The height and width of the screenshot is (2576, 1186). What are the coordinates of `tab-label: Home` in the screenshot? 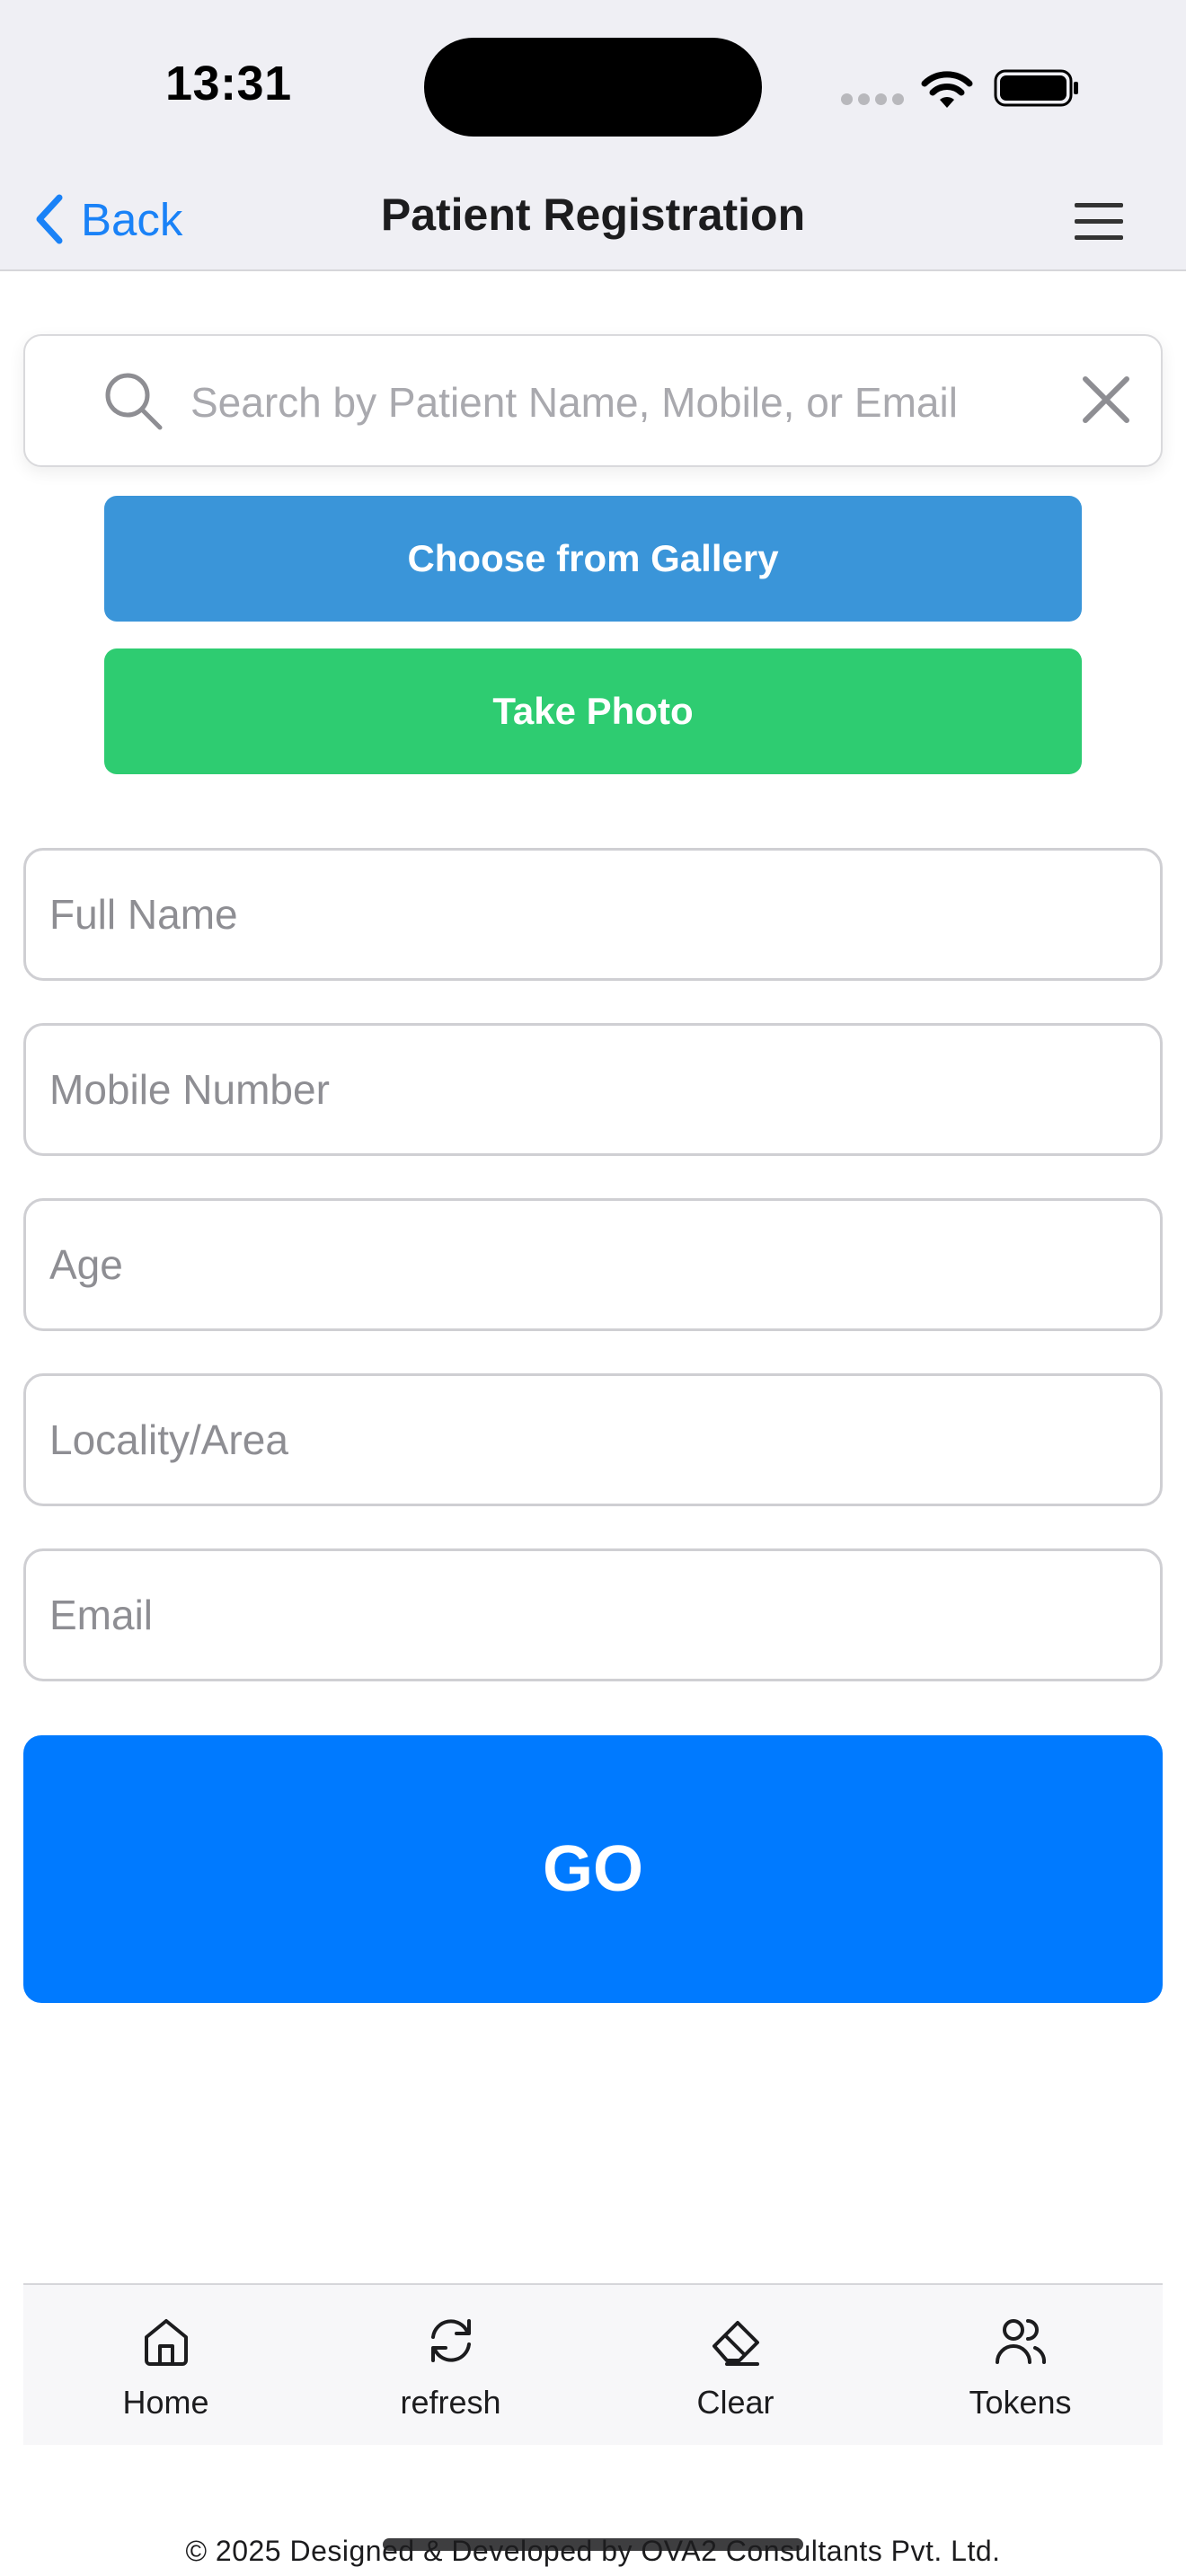 It's located at (165, 2402).